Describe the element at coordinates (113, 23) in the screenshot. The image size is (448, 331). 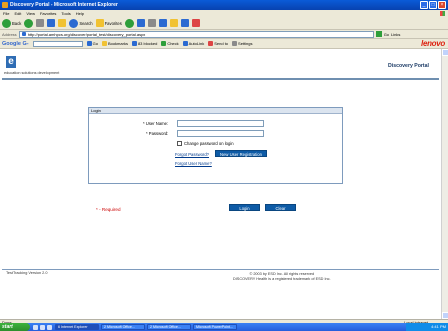
I see `favorites-label: Favorites` at that location.